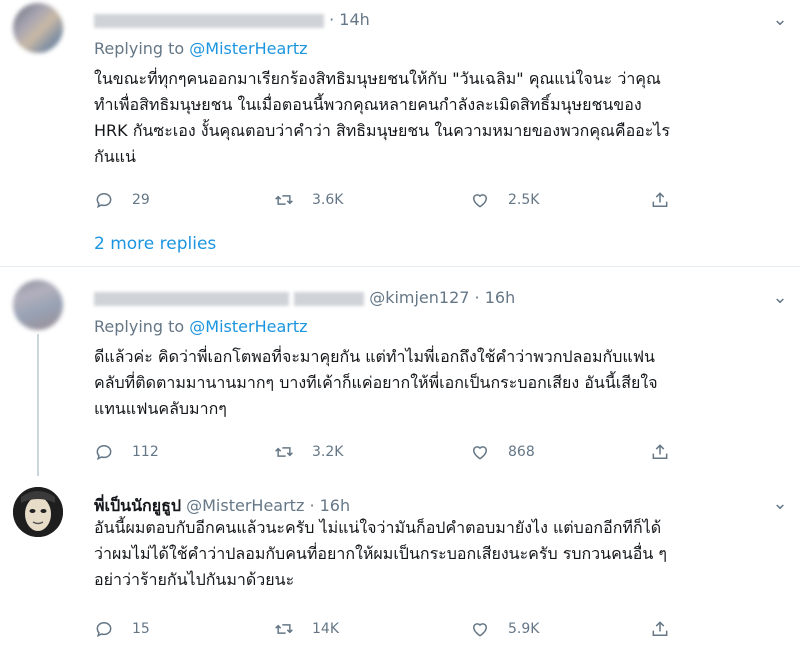 The width and height of the screenshot is (800, 645). I want to click on like-count: 5.9K, so click(524, 629).